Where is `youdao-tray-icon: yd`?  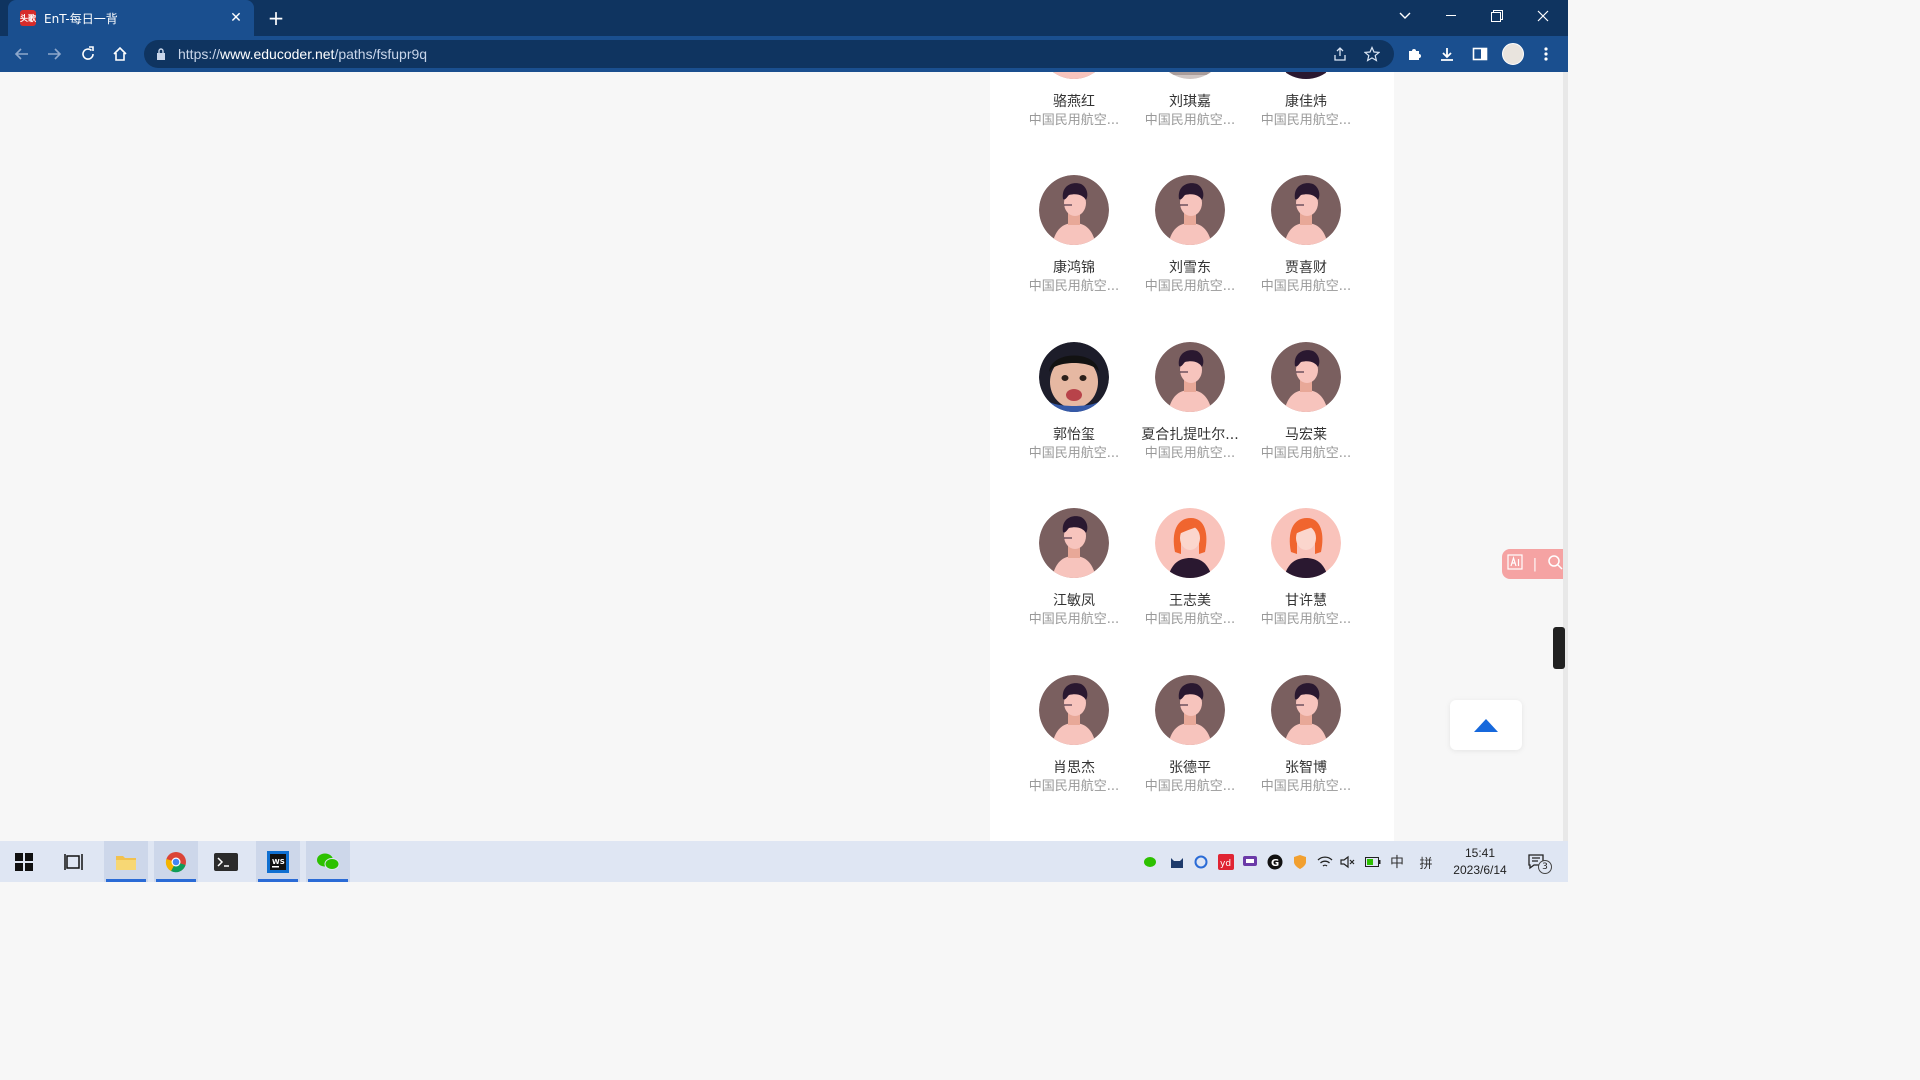
youdao-tray-icon: yd is located at coordinates (1226, 862).